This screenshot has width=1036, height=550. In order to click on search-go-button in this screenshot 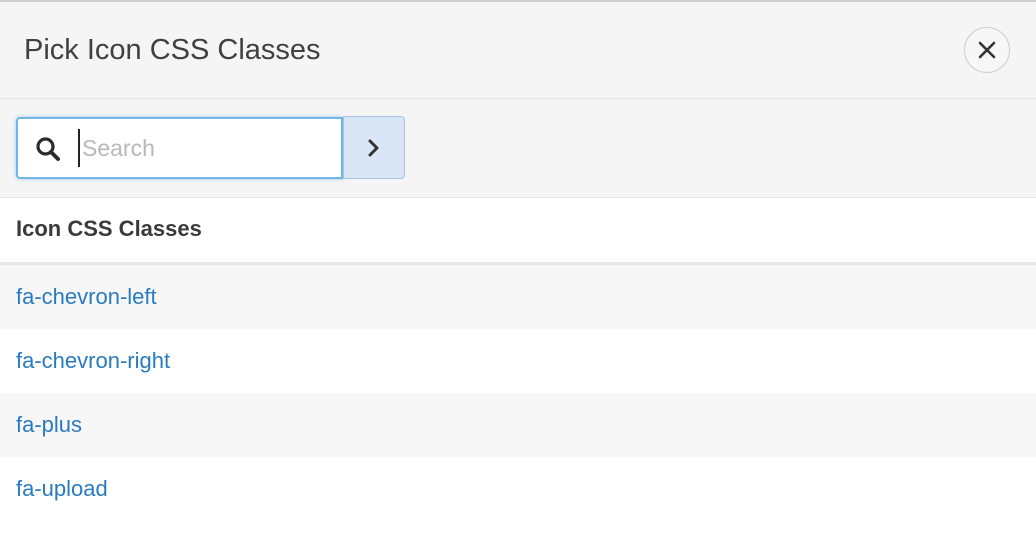, I will do `click(374, 147)`.